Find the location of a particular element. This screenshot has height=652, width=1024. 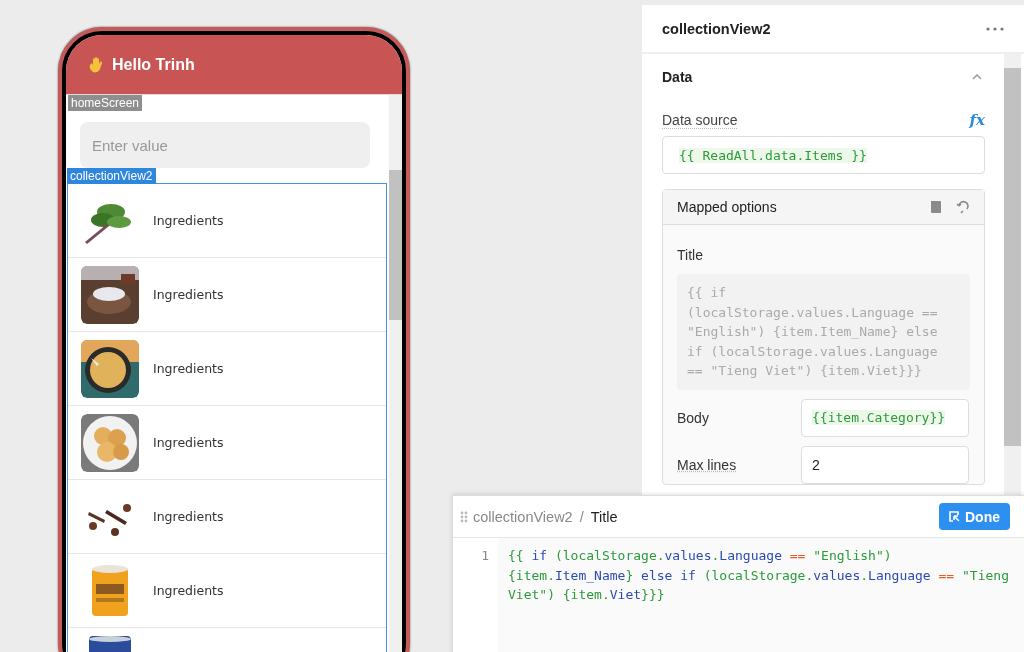

chevron-icon is located at coordinates (977, 77).